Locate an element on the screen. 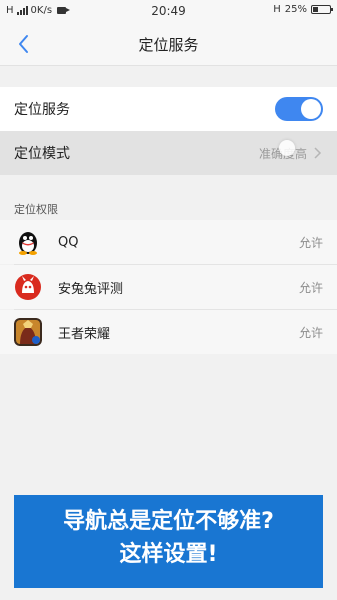  antutu-icon is located at coordinates (28, 287).